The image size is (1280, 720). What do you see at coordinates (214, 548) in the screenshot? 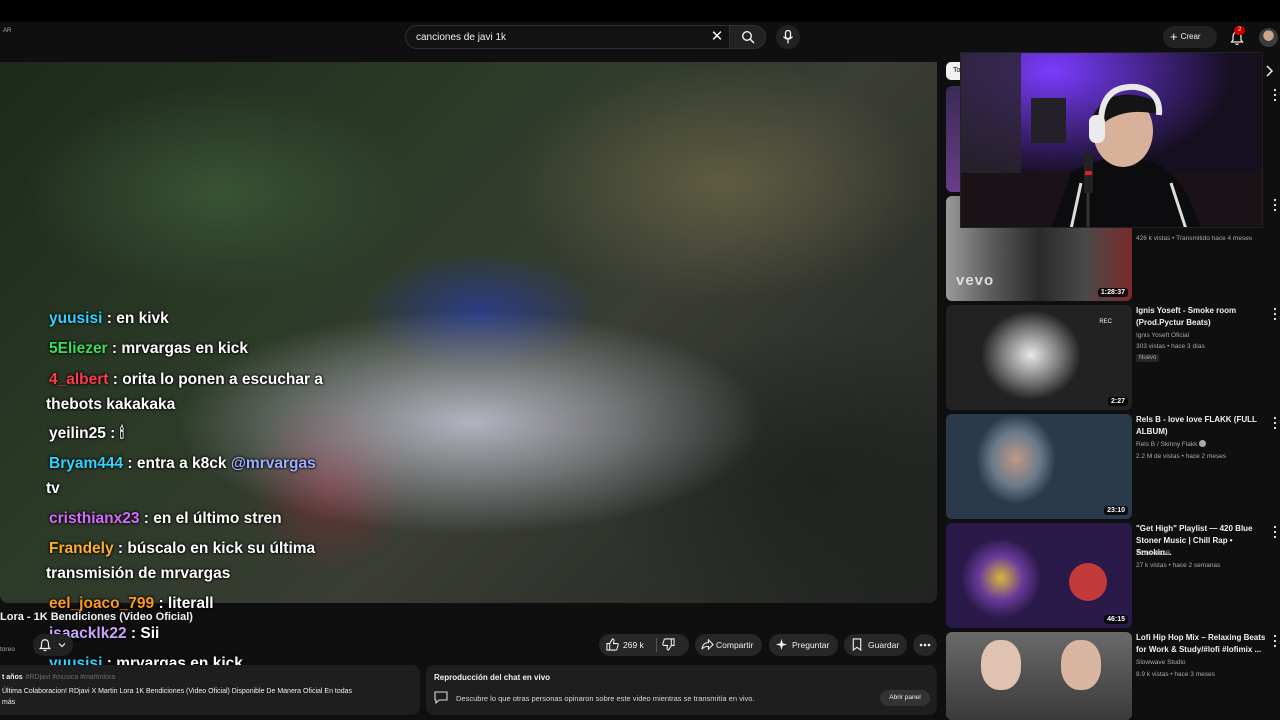
I see `chat-text: : búscalo en kick su última` at bounding box center [214, 548].